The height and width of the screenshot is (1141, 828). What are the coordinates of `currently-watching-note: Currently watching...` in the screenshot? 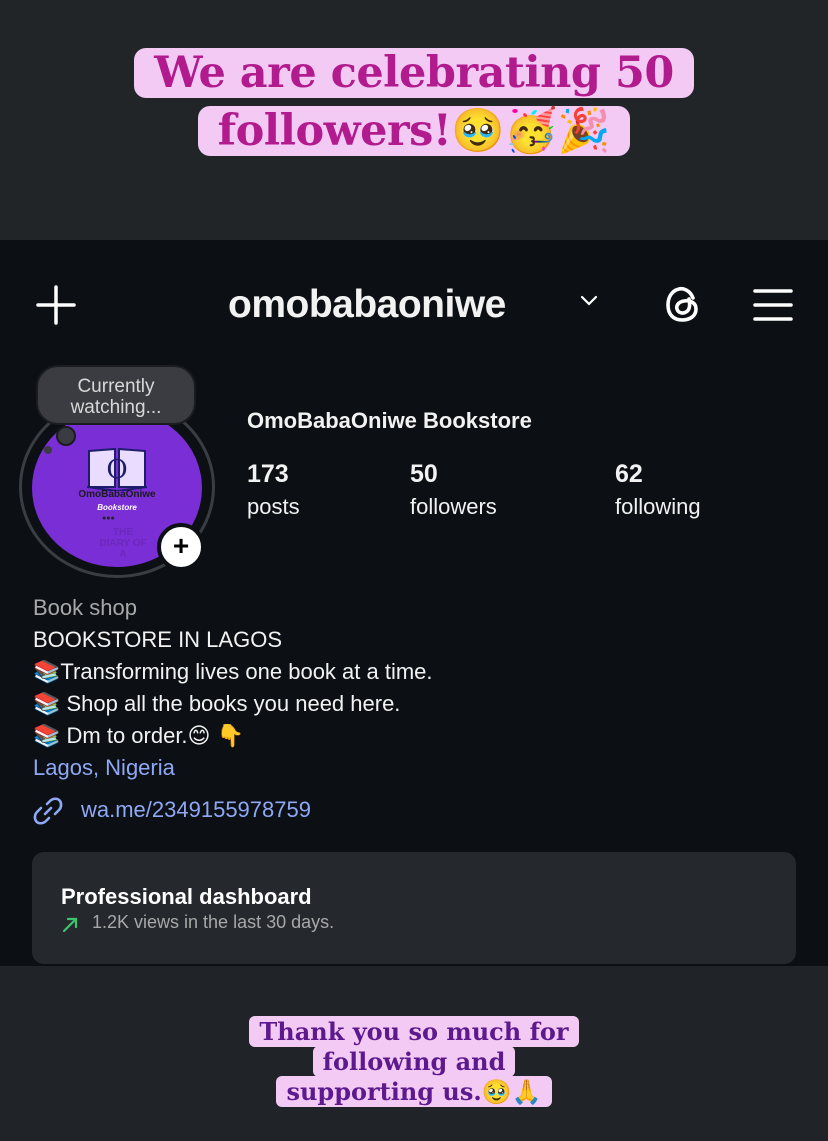 It's located at (116, 395).